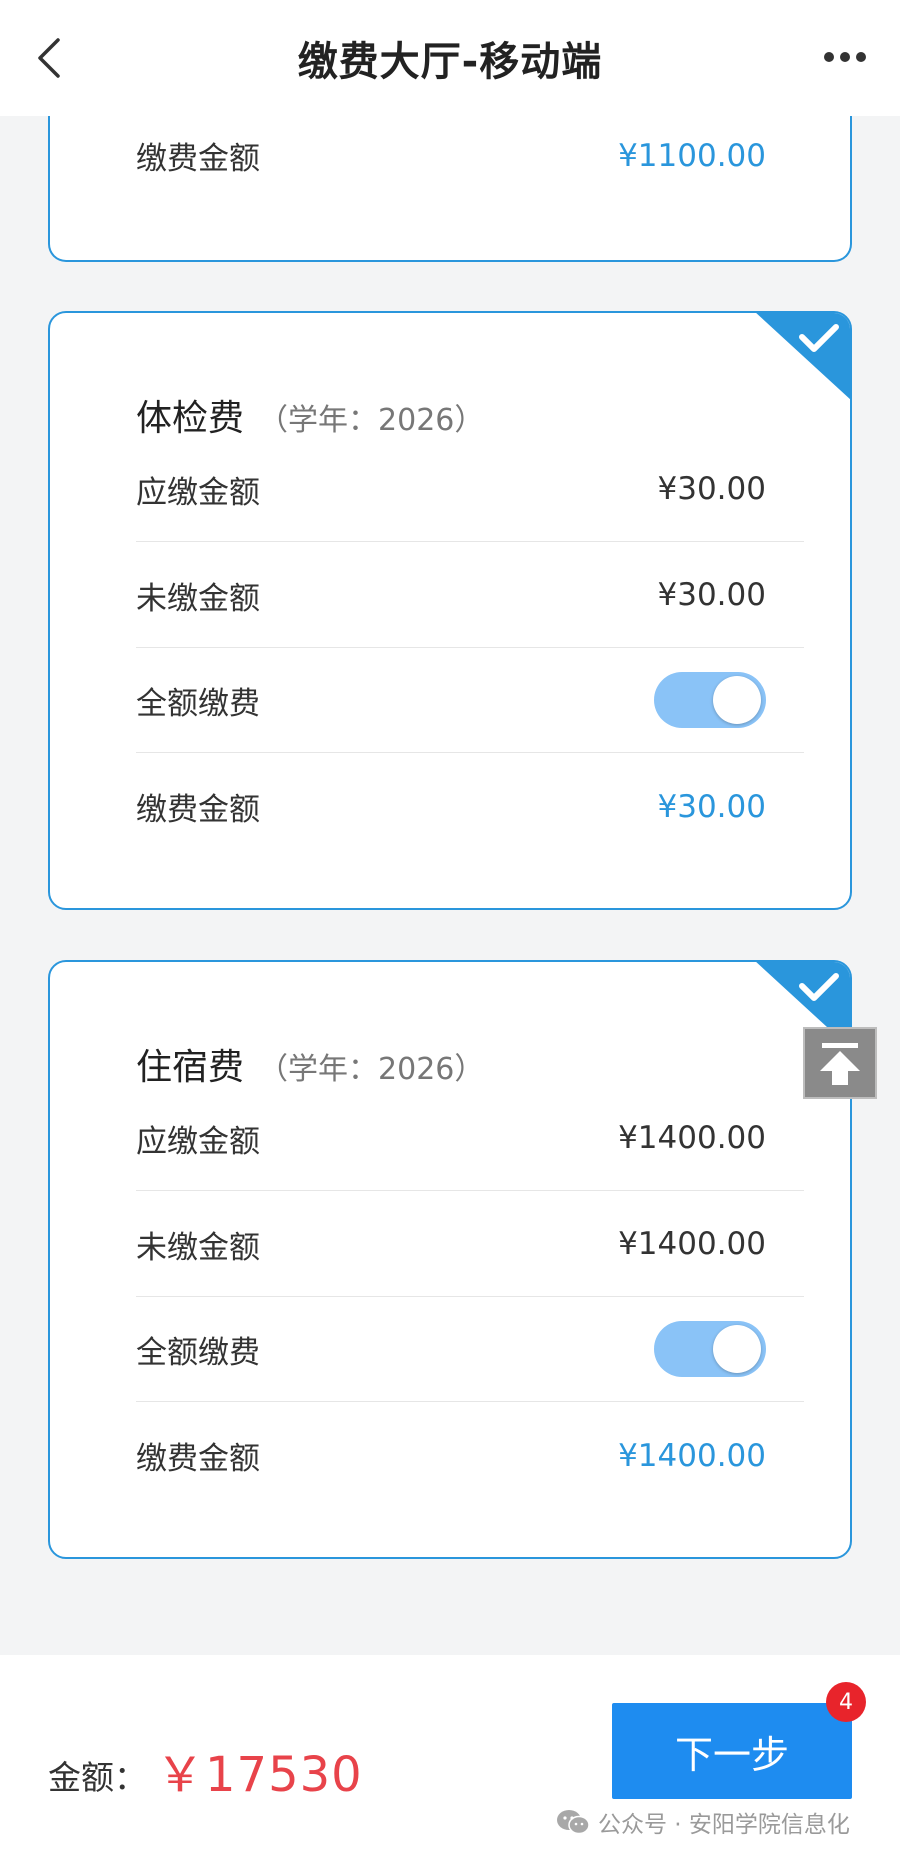  I want to click on fee-title: 体检费 （学年：2026）, so click(310, 415).